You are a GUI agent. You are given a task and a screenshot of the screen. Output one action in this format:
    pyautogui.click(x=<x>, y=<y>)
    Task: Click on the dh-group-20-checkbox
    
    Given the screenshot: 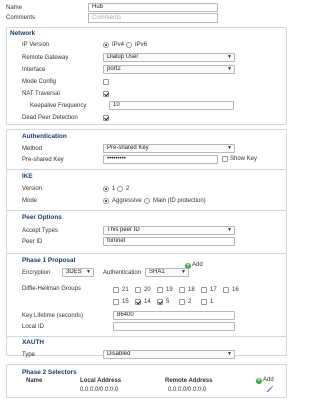 What is the action you would take?
    pyautogui.click(x=138, y=290)
    